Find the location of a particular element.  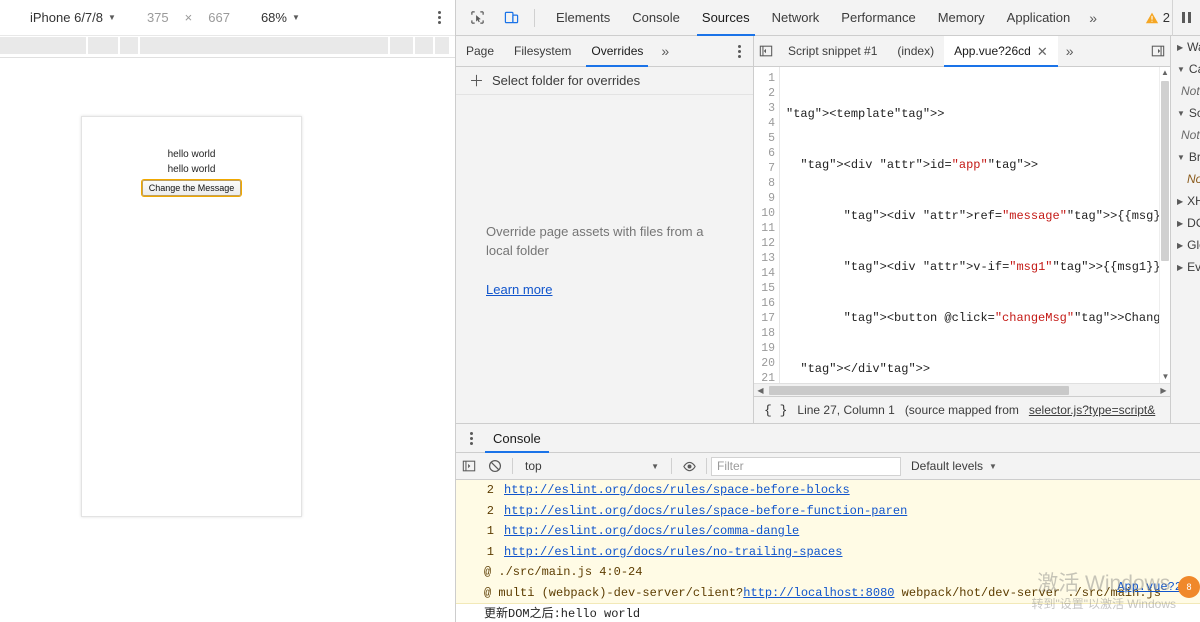

tab-sources: Sources is located at coordinates (726, 18).